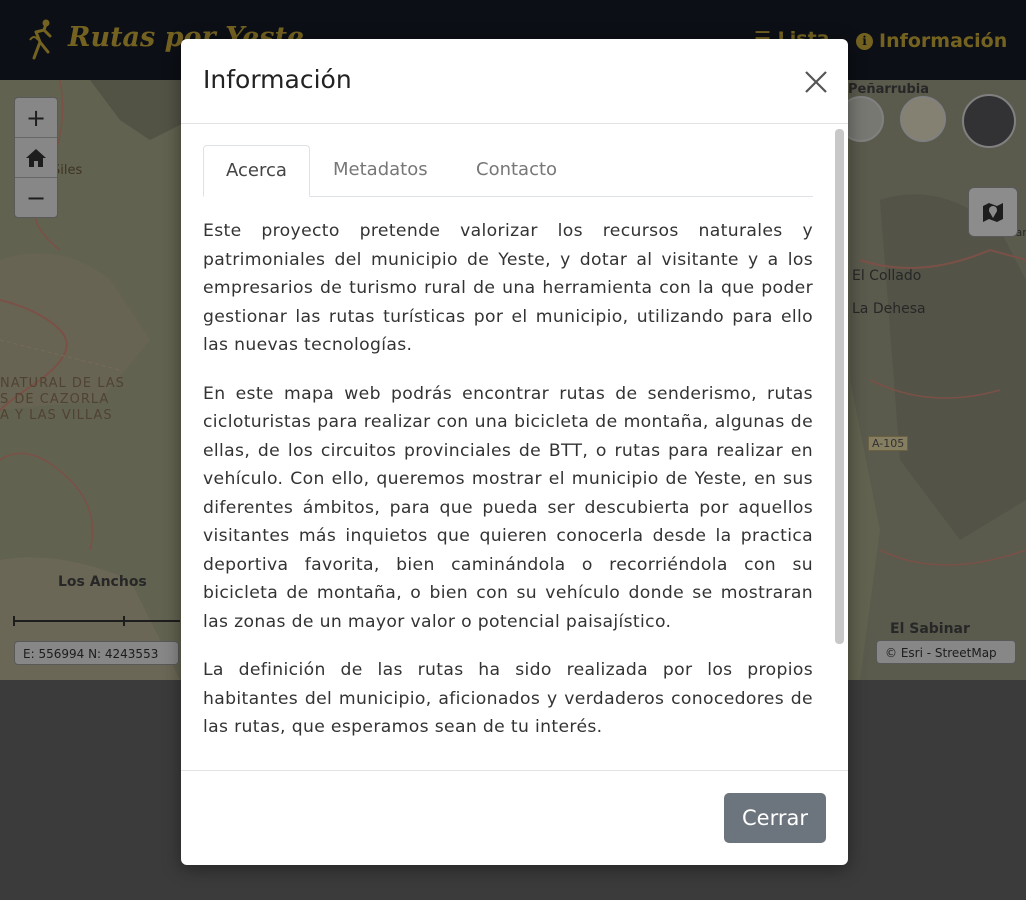 Image resolution: width=1026 pixels, height=900 pixels. What do you see at coordinates (775, 818) in the screenshot?
I see `close-button: Cerrar` at bounding box center [775, 818].